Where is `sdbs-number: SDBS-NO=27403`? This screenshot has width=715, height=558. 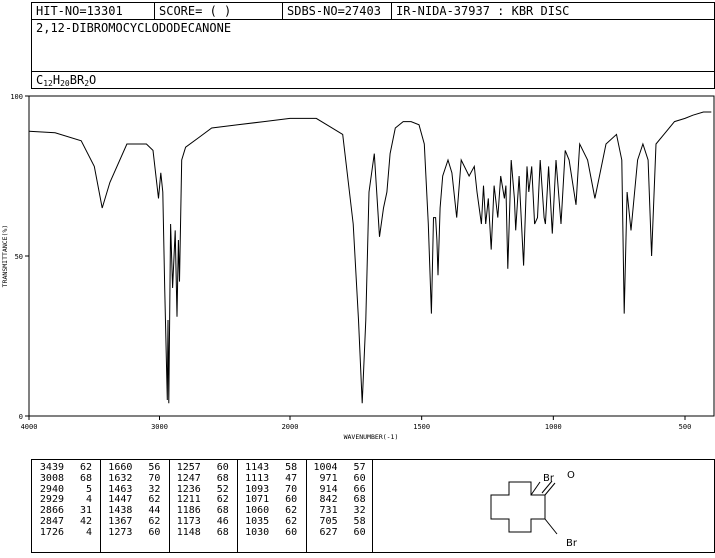 sdbs-number: SDBS-NO=27403 is located at coordinates (334, 11).